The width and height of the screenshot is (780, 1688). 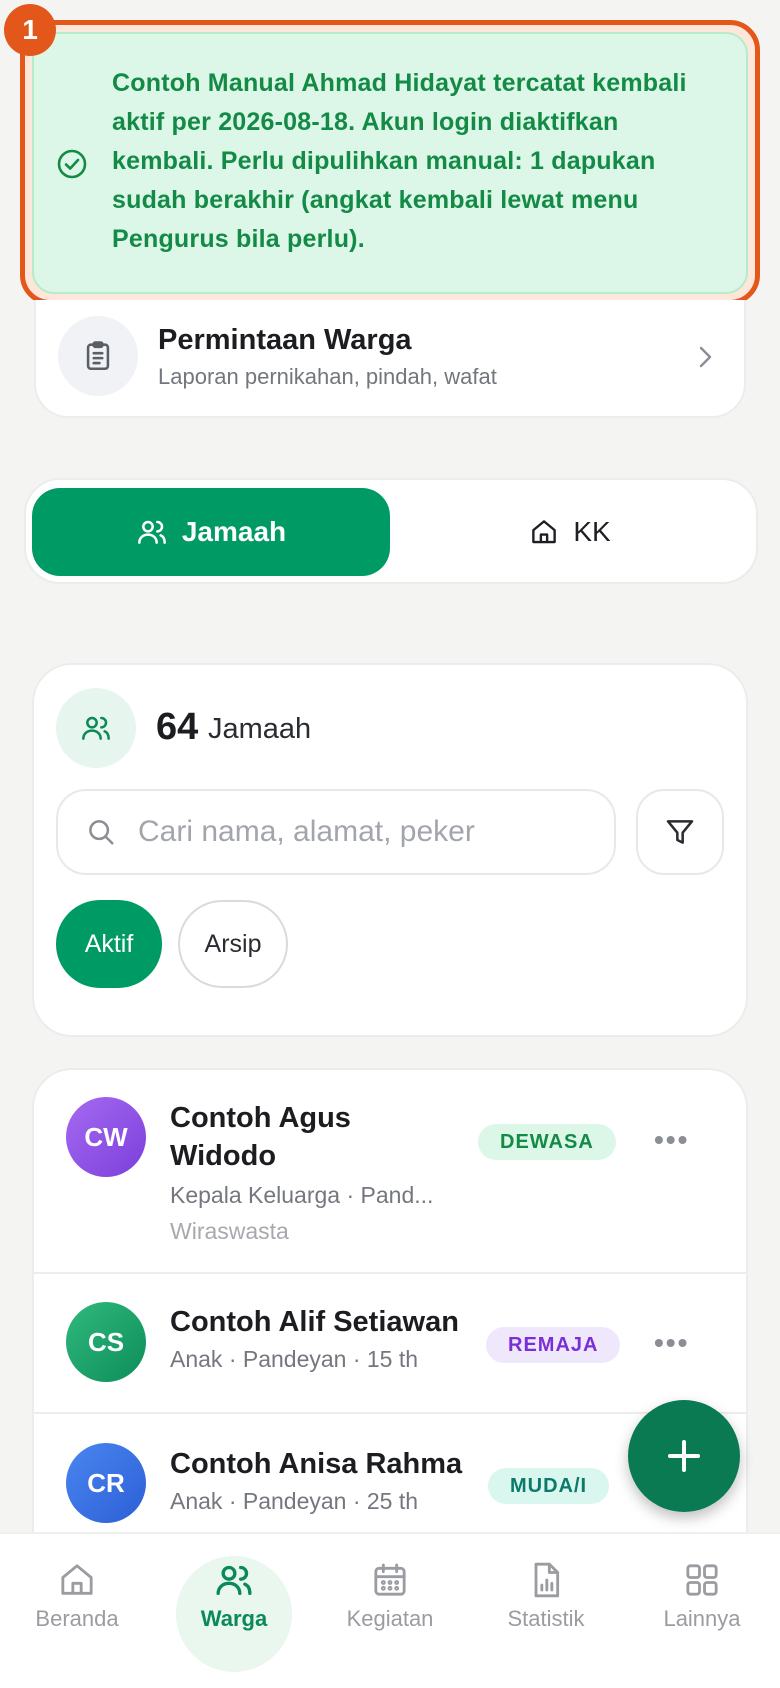 I want to click on annotation-badge: 1, so click(x=30, y=30).